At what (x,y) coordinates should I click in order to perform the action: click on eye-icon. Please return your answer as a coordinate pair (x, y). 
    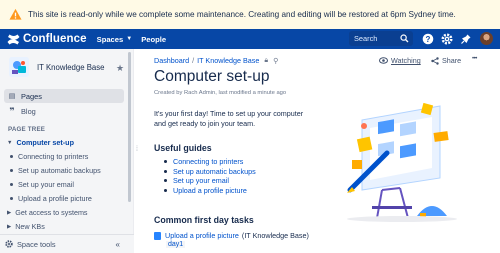
    Looking at the image, I should click on (383, 60).